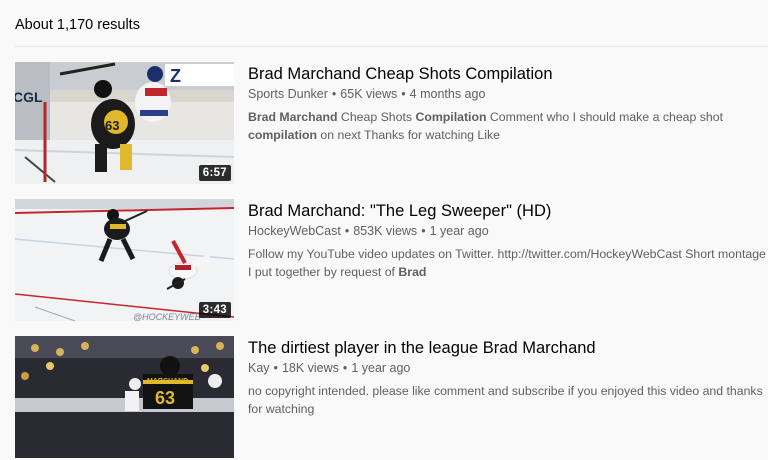 The height and width of the screenshot is (460, 768). I want to click on video-title: Brad Marchand: "The Leg Sweeper" (HD), so click(508, 211).